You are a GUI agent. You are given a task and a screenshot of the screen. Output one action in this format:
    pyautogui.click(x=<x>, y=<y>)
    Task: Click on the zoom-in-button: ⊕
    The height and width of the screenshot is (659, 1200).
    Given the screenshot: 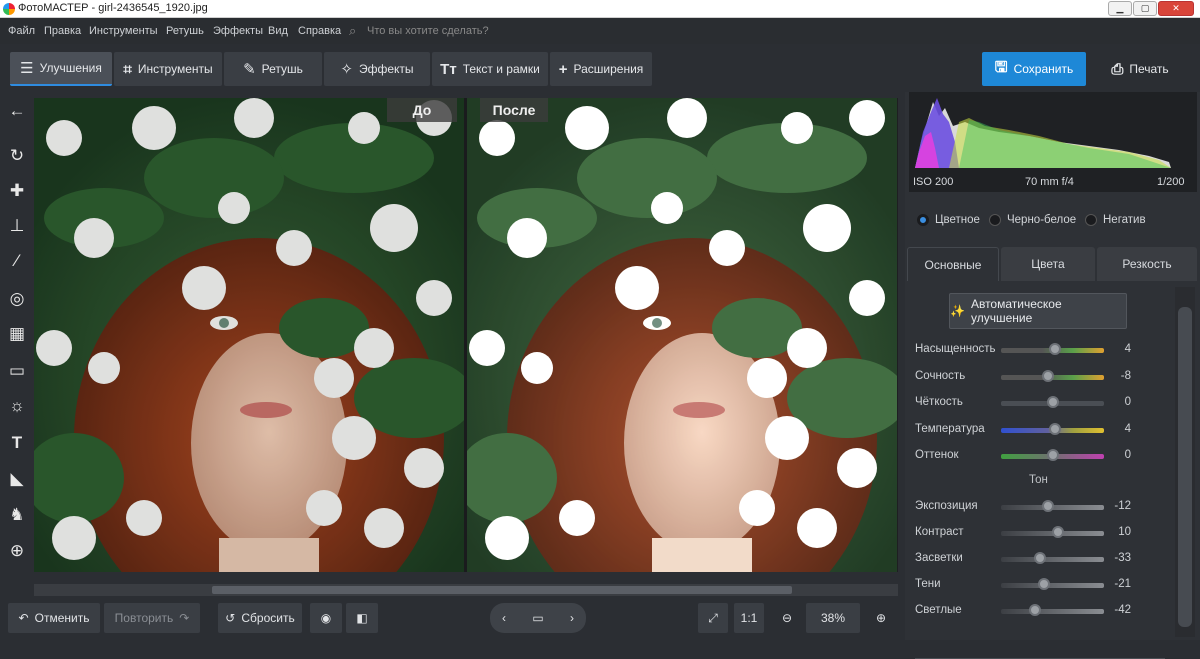 What is the action you would take?
    pyautogui.click(x=881, y=618)
    